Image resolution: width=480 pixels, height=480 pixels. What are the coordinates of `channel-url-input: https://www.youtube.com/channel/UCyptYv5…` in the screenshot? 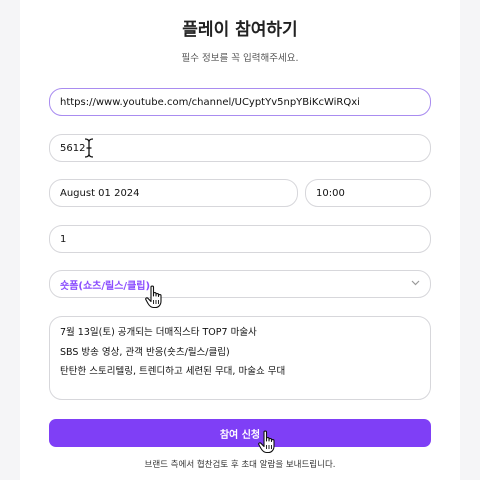 It's located at (240, 102).